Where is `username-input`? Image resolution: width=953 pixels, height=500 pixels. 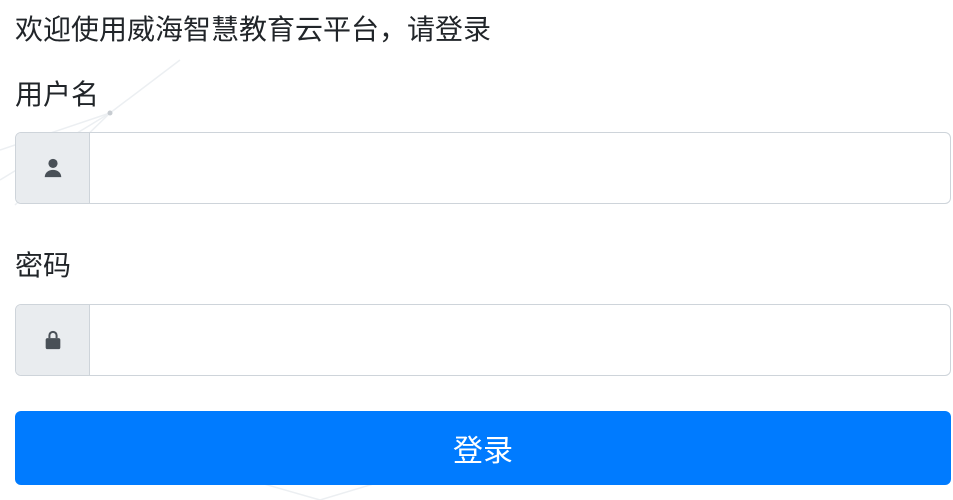 username-input is located at coordinates (520, 168).